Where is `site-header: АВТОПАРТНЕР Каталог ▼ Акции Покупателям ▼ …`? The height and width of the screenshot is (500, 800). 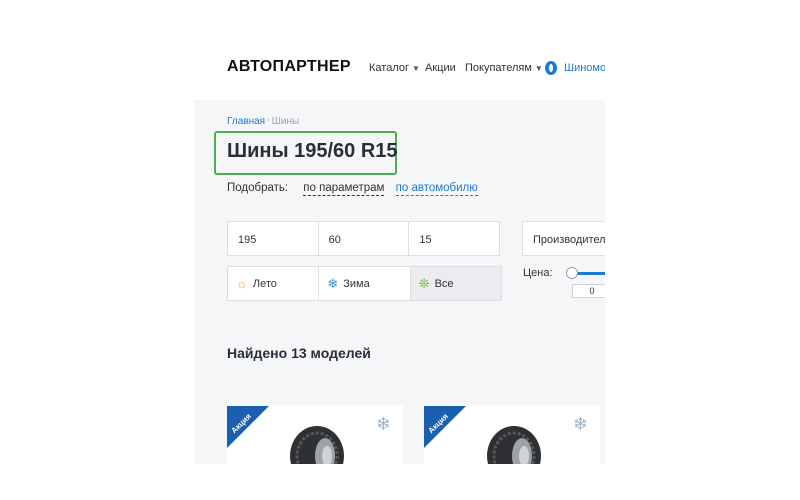 site-header: АВТОПАРТНЕР Каталог ▼ Акции Покупателям ▼ … is located at coordinates (399, 50).